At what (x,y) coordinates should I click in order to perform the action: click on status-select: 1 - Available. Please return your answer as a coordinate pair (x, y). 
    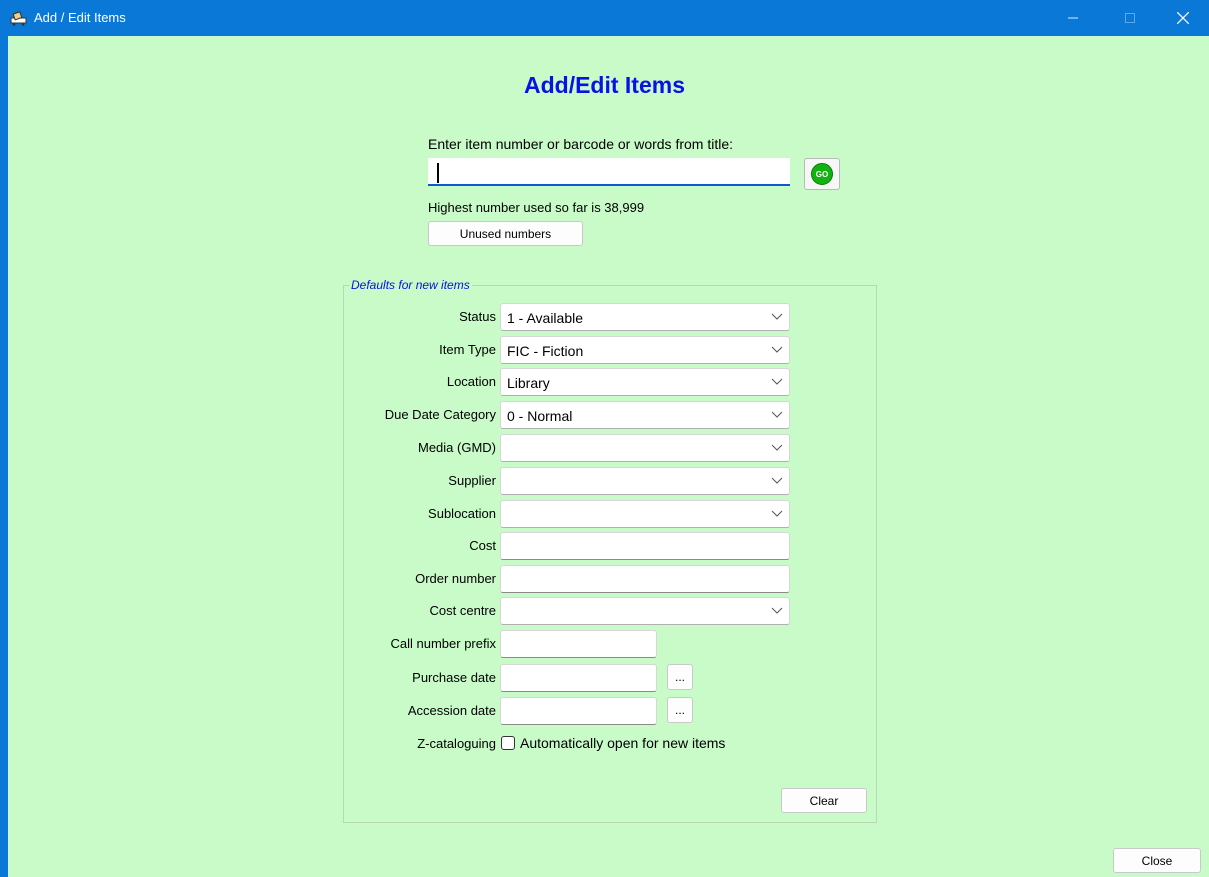
    Looking at the image, I should click on (645, 317).